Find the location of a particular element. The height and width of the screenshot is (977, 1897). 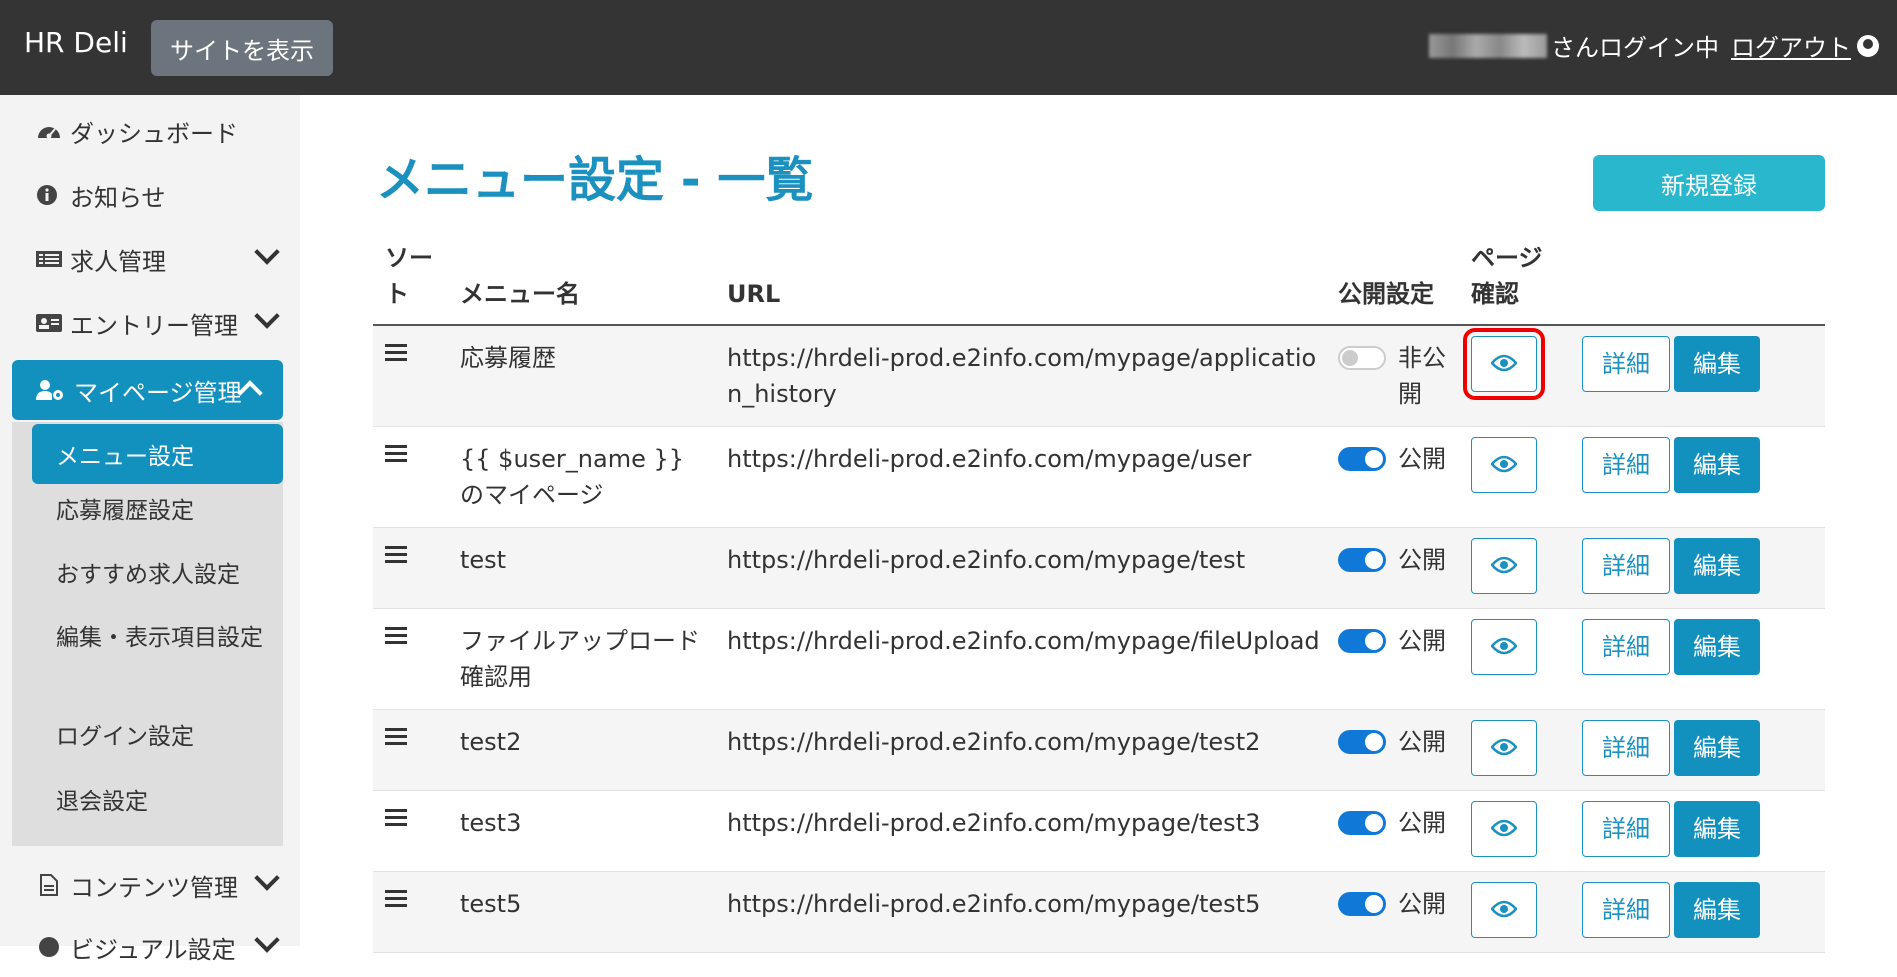

sidebar-subitem-withdrawal-settings: 退会設定 is located at coordinates (157, 802).